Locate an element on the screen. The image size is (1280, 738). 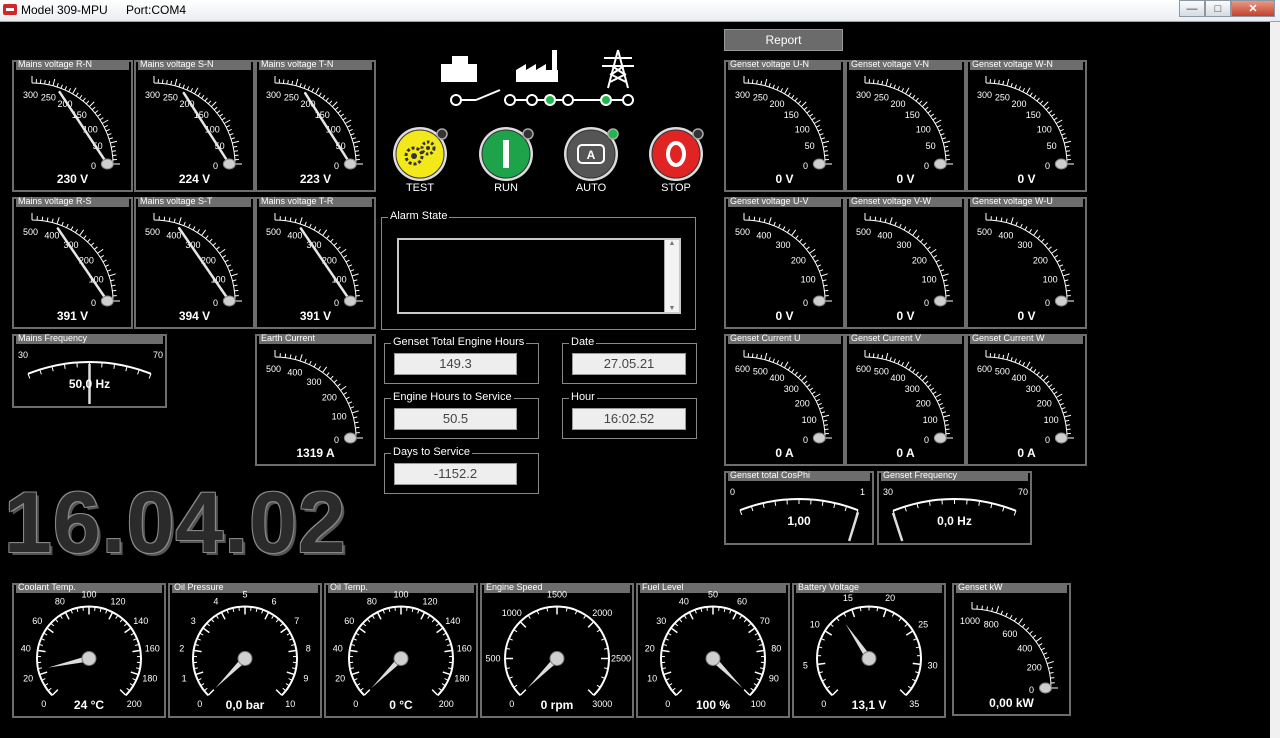
maximize-button: □ is located at coordinates (1218, 8).